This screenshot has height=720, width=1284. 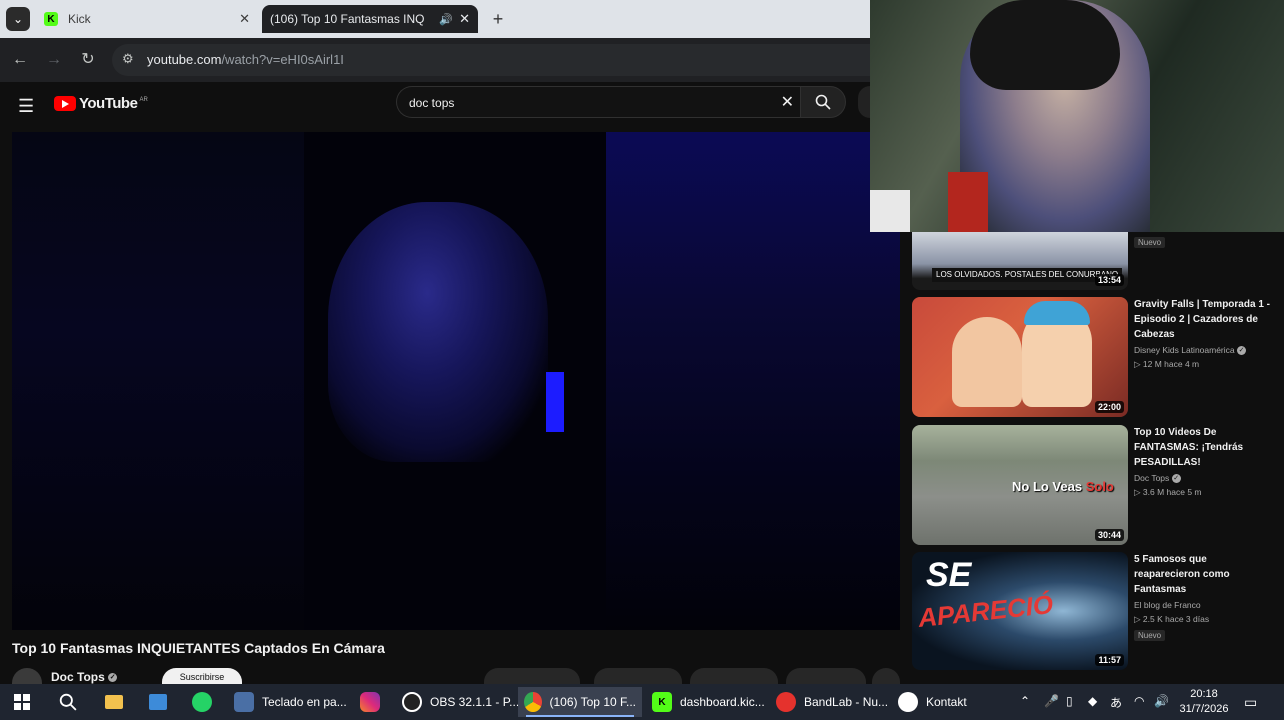 I want to click on reload-icon: ↻, so click(x=88, y=60).